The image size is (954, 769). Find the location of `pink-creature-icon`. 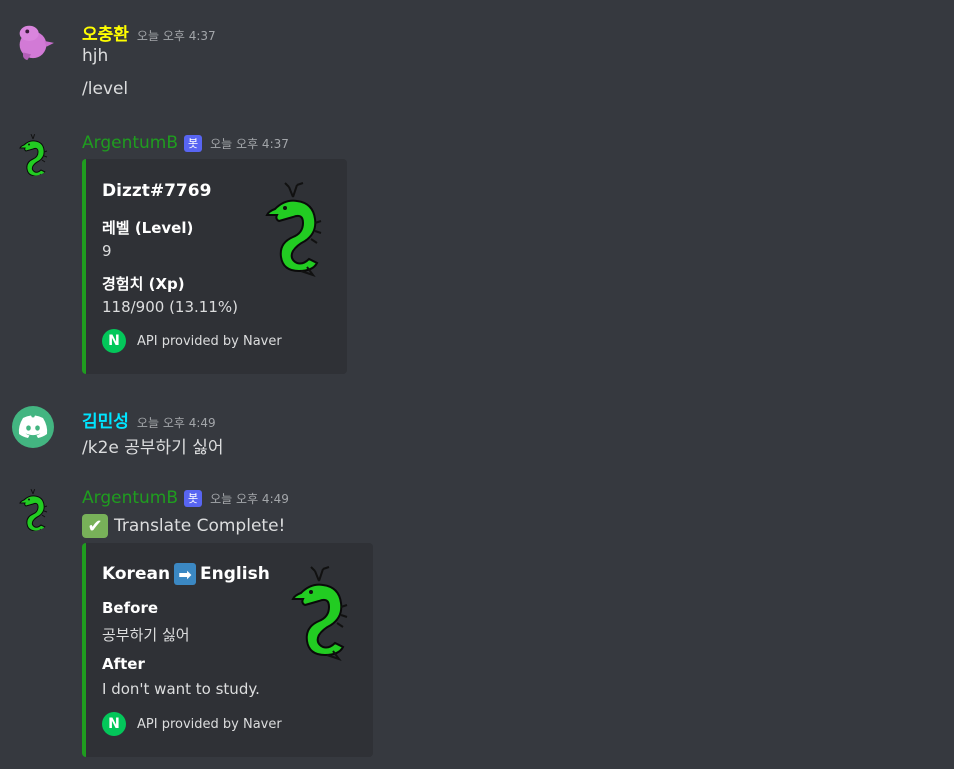

pink-creature-icon is located at coordinates (36, 43).